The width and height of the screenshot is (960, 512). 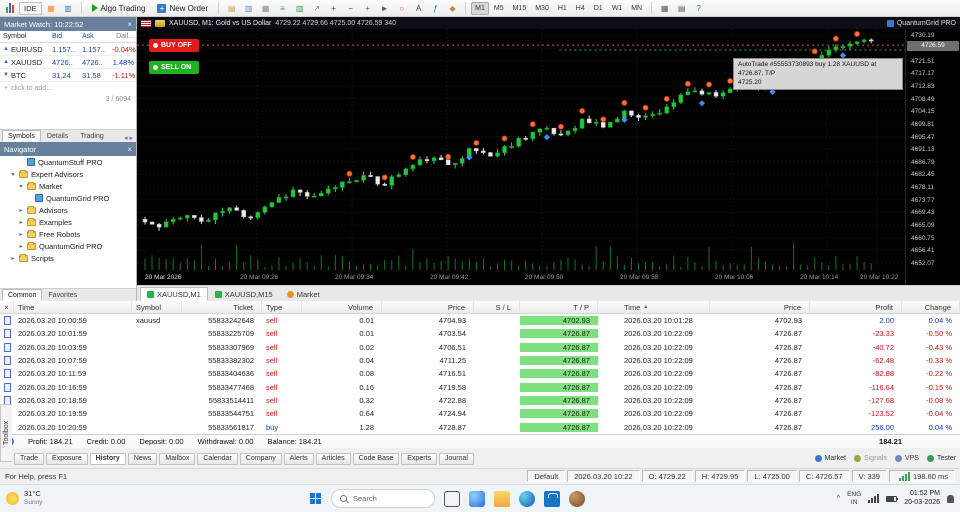 What do you see at coordinates (552, 498) in the screenshot?
I see `store-icon` at bounding box center [552, 498].